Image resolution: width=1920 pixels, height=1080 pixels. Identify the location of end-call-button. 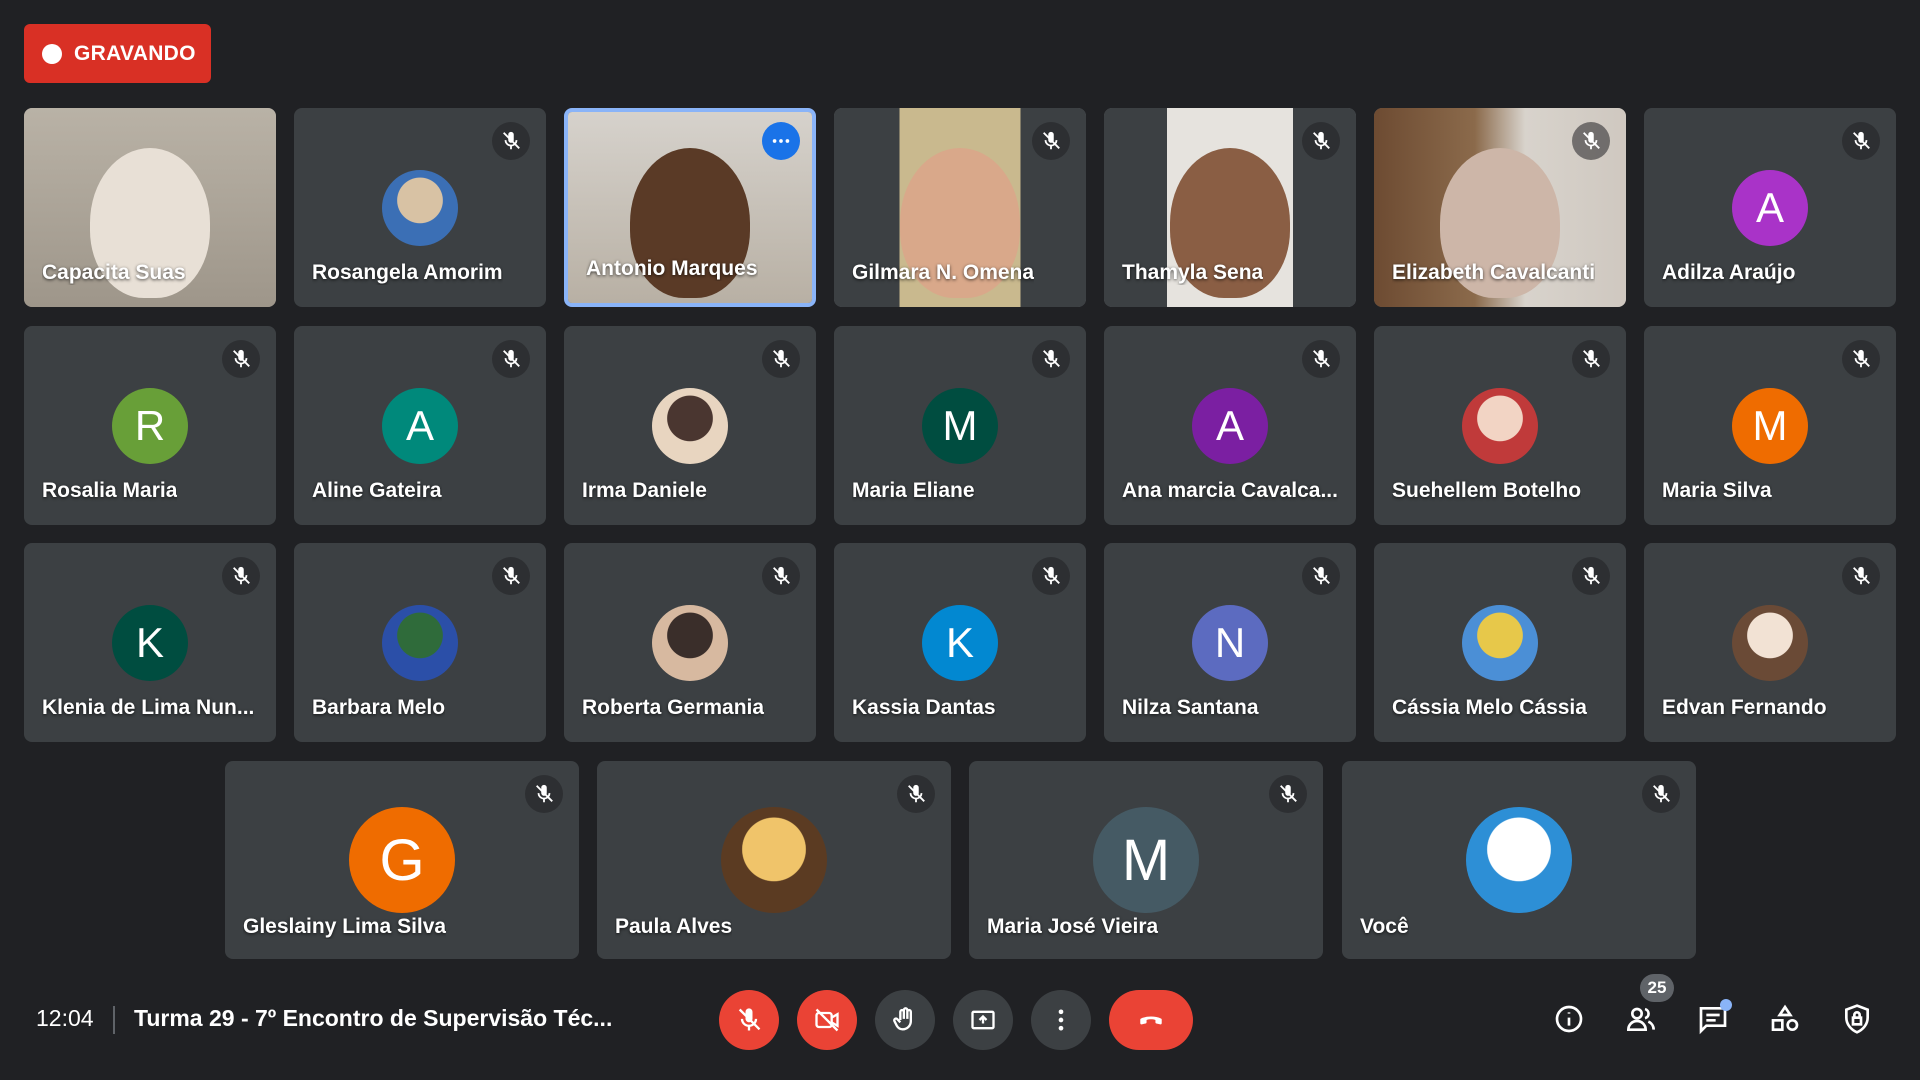
(1151, 1020).